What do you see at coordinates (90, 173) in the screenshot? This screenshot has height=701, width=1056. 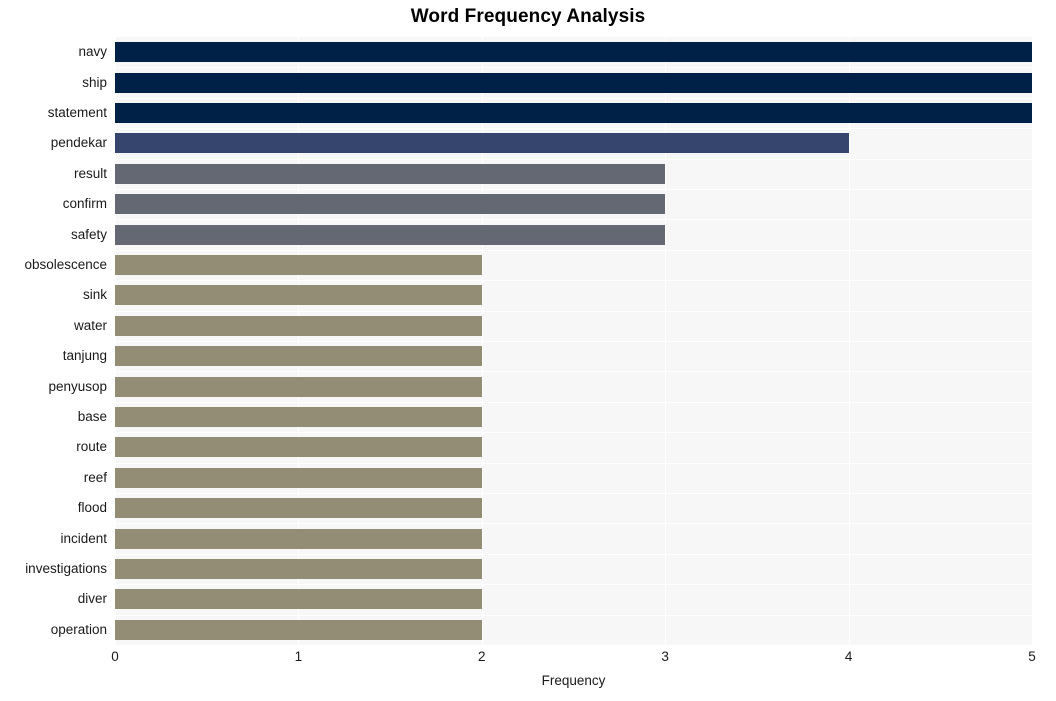 I see `y-axis-tick-label: result` at bounding box center [90, 173].